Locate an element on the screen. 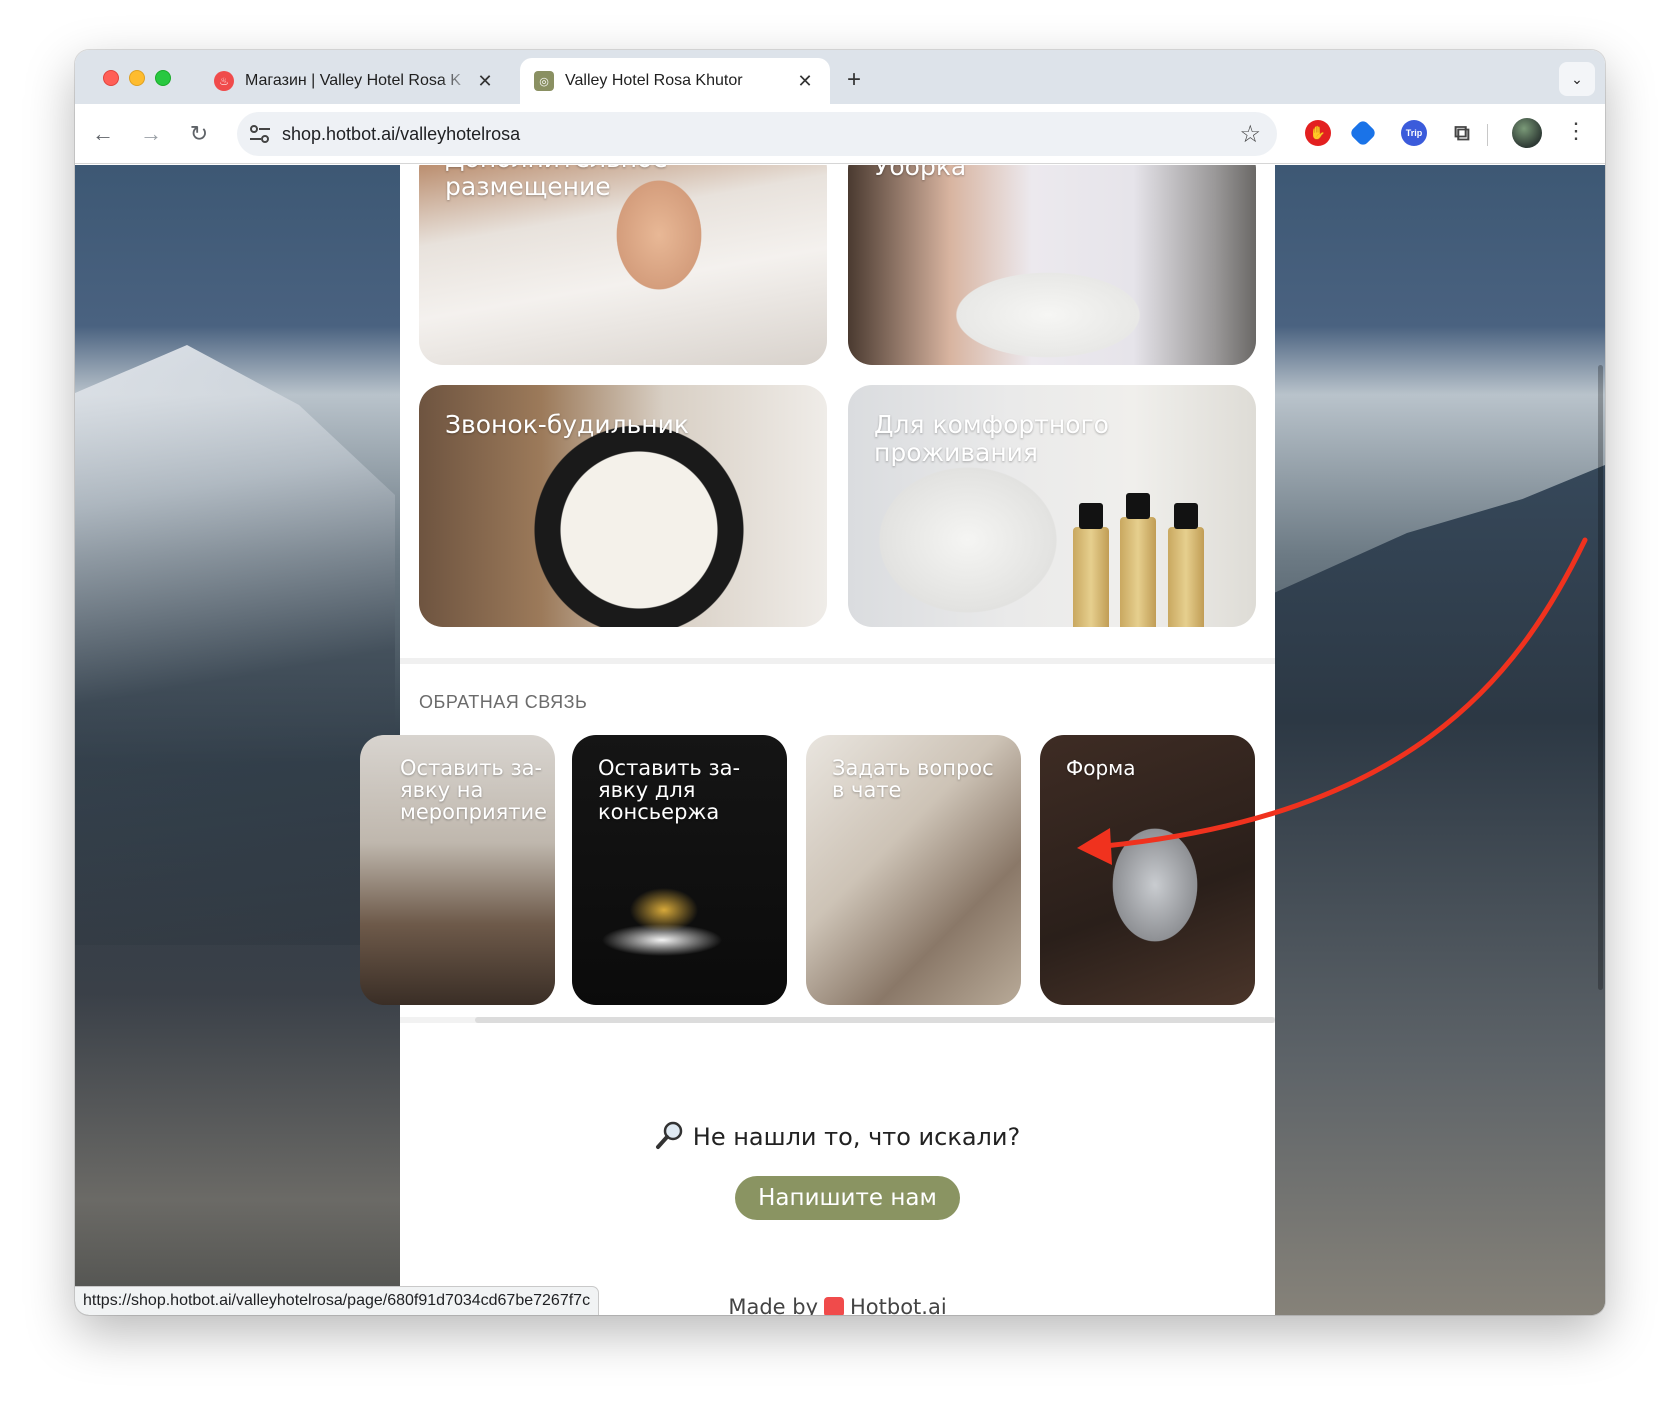 The height and width of the screenshot is (1413, 1680). card-title: Задать вопрос в чате is located at coordinates (913, 779).